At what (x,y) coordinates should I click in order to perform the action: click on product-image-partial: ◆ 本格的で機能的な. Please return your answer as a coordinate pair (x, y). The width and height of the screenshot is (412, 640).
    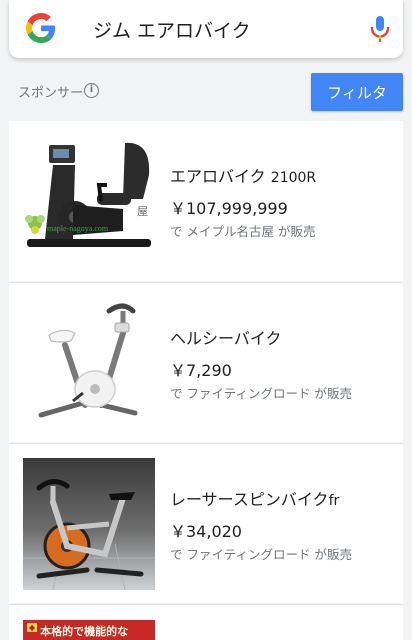
    Looking at the image, I should click on (89, 630).